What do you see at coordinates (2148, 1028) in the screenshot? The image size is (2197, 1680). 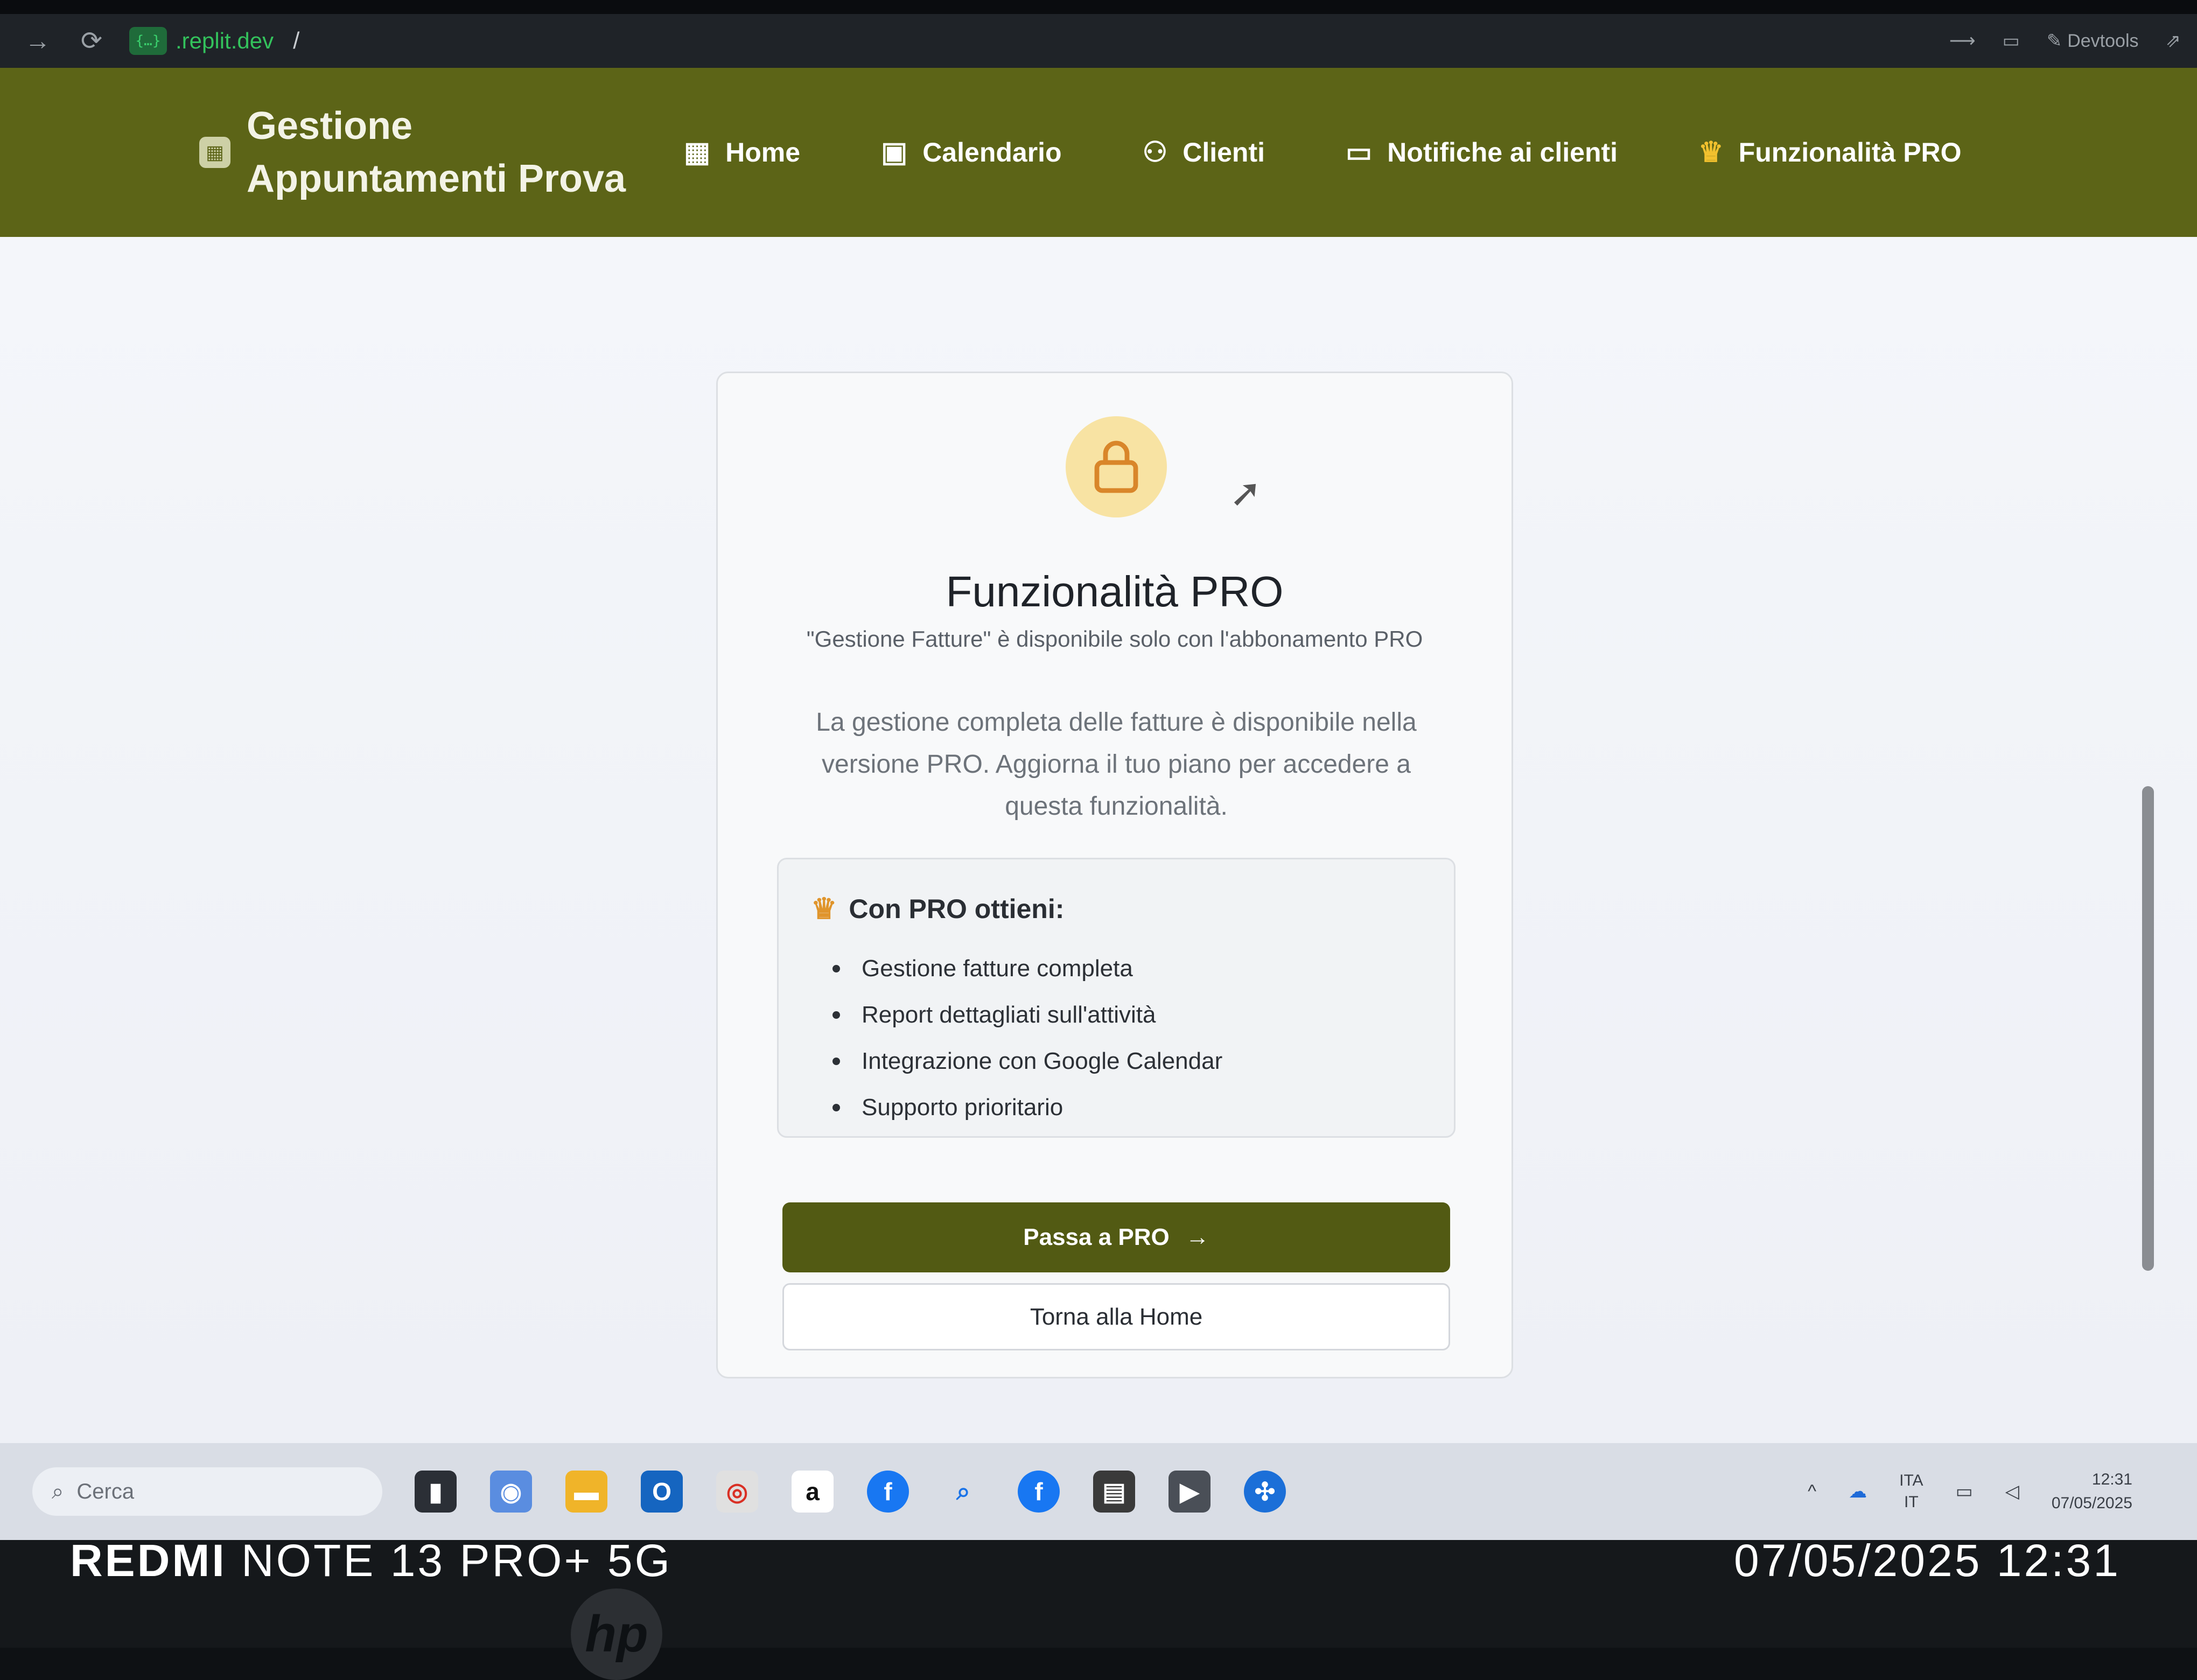 I see `scrollbar-thumb` at bounding box center [2148, 1028].